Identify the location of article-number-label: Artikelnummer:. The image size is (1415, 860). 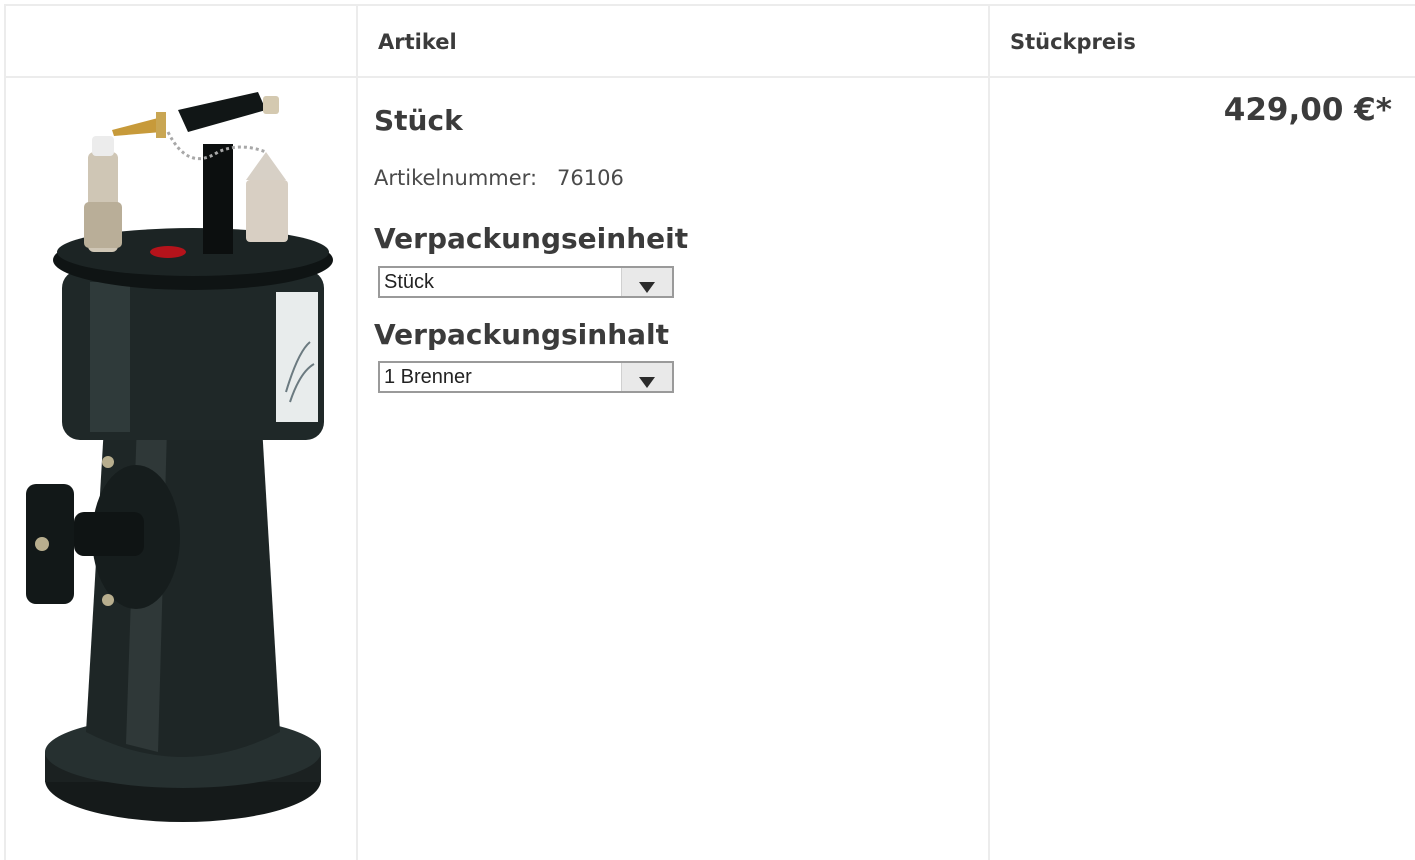
(456, 178).